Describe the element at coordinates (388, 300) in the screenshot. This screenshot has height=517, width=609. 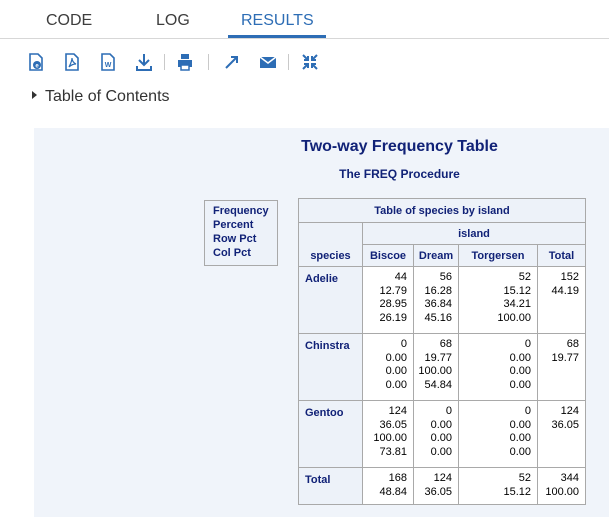
I see `table-cell: 44 12.79 28.95 26.19` at that location.